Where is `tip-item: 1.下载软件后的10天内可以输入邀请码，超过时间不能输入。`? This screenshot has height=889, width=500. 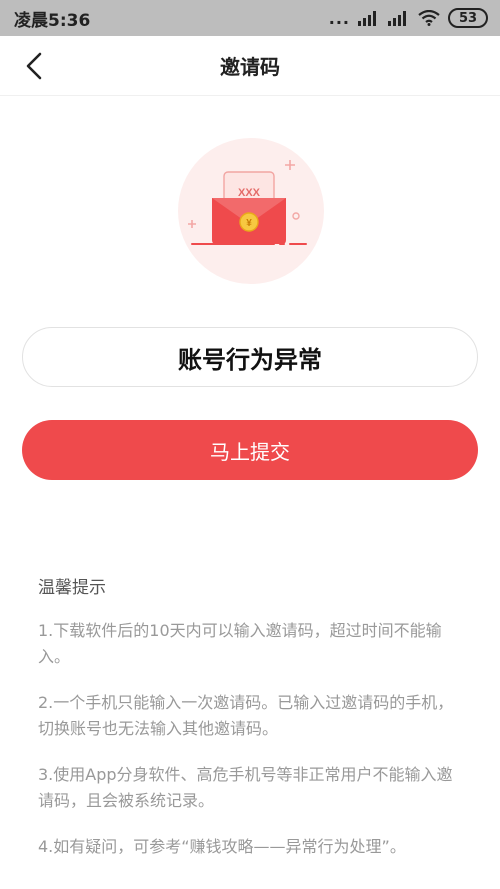
tip-item: 1.下载软件后的10天内可以输入邀请码，超过时间不能输入。 is located at coordinates (240, 643).